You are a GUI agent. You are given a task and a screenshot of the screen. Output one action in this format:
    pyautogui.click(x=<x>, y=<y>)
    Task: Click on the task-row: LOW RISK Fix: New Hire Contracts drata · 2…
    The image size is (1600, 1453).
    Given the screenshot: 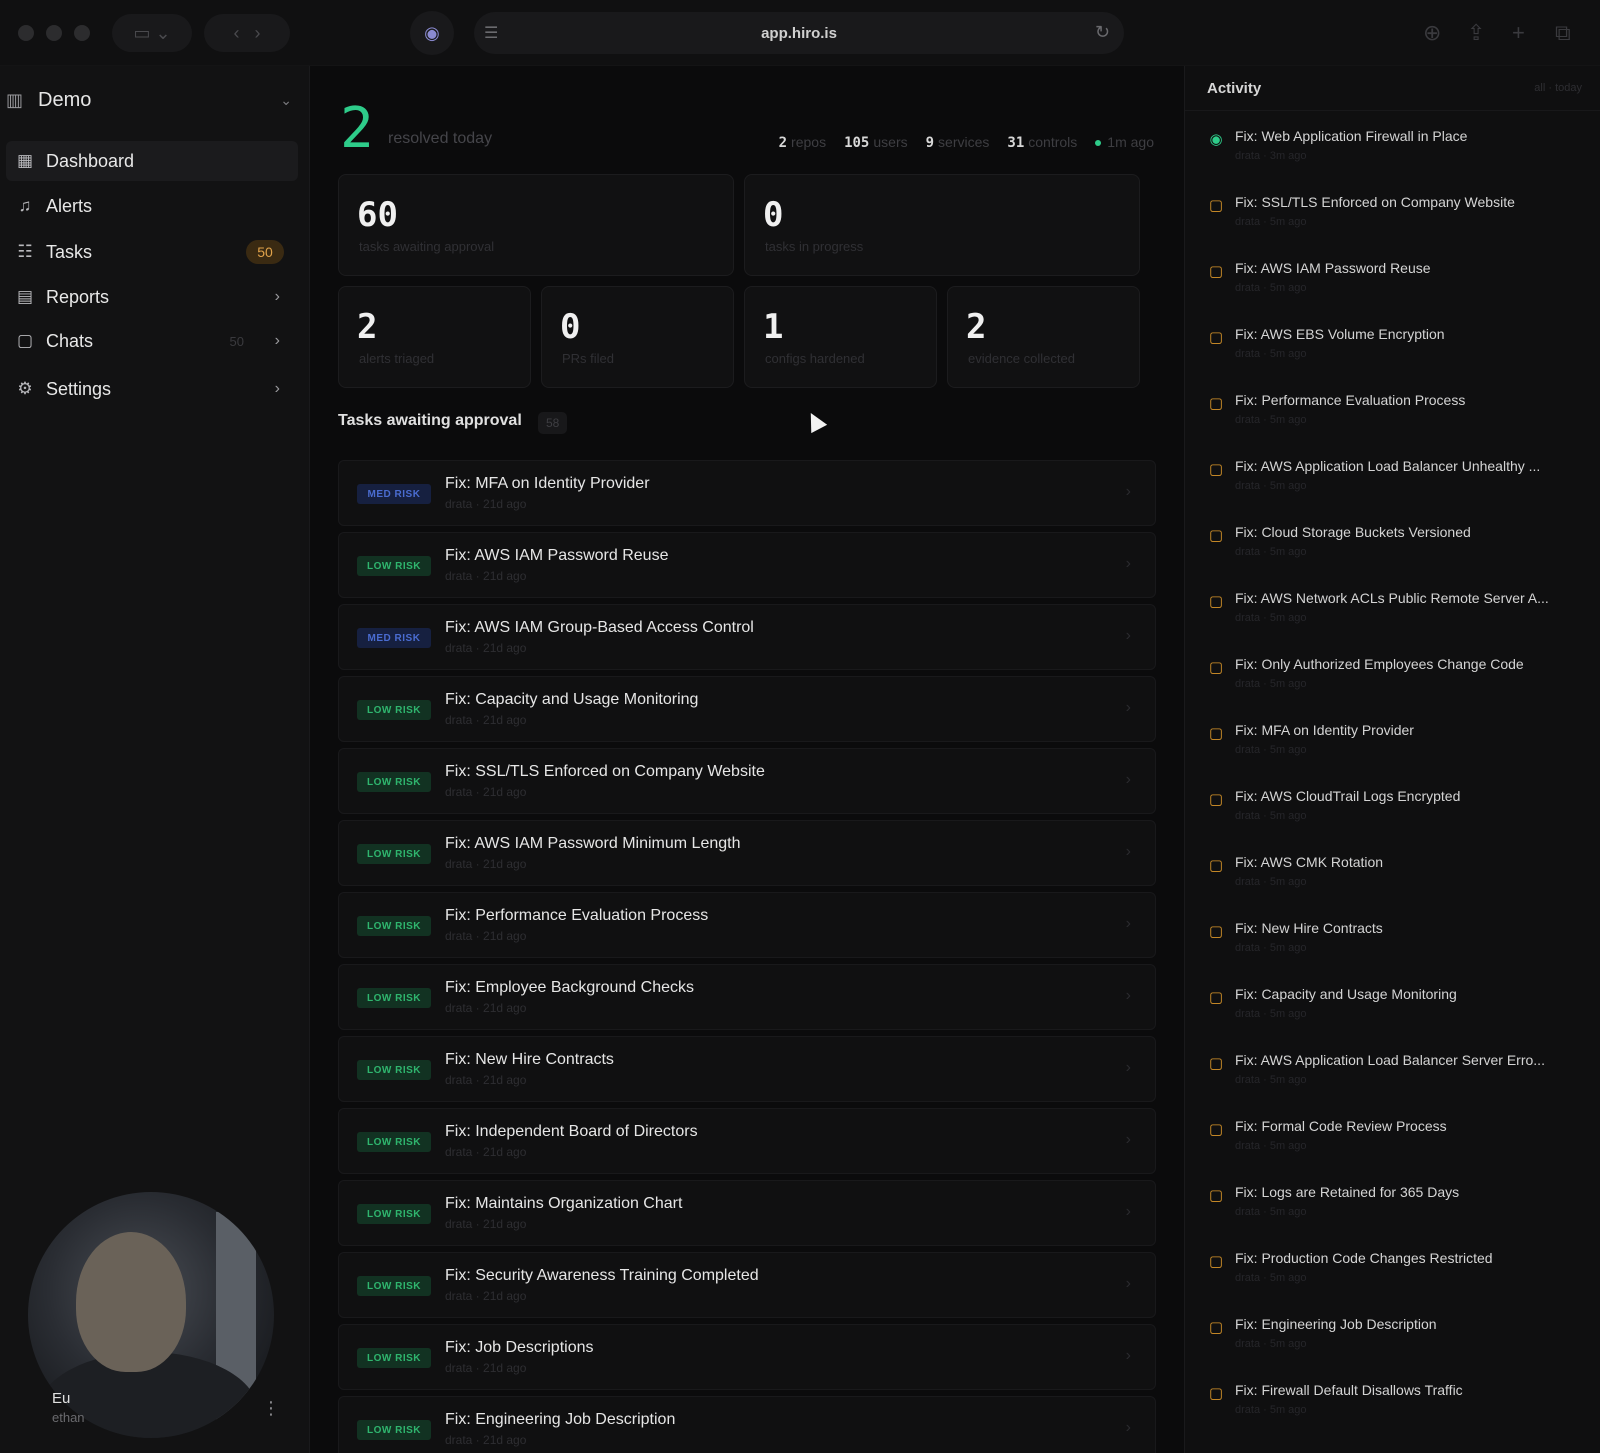 What is the action you would take?
    pyautogui.click(x=747, y=1069)
    